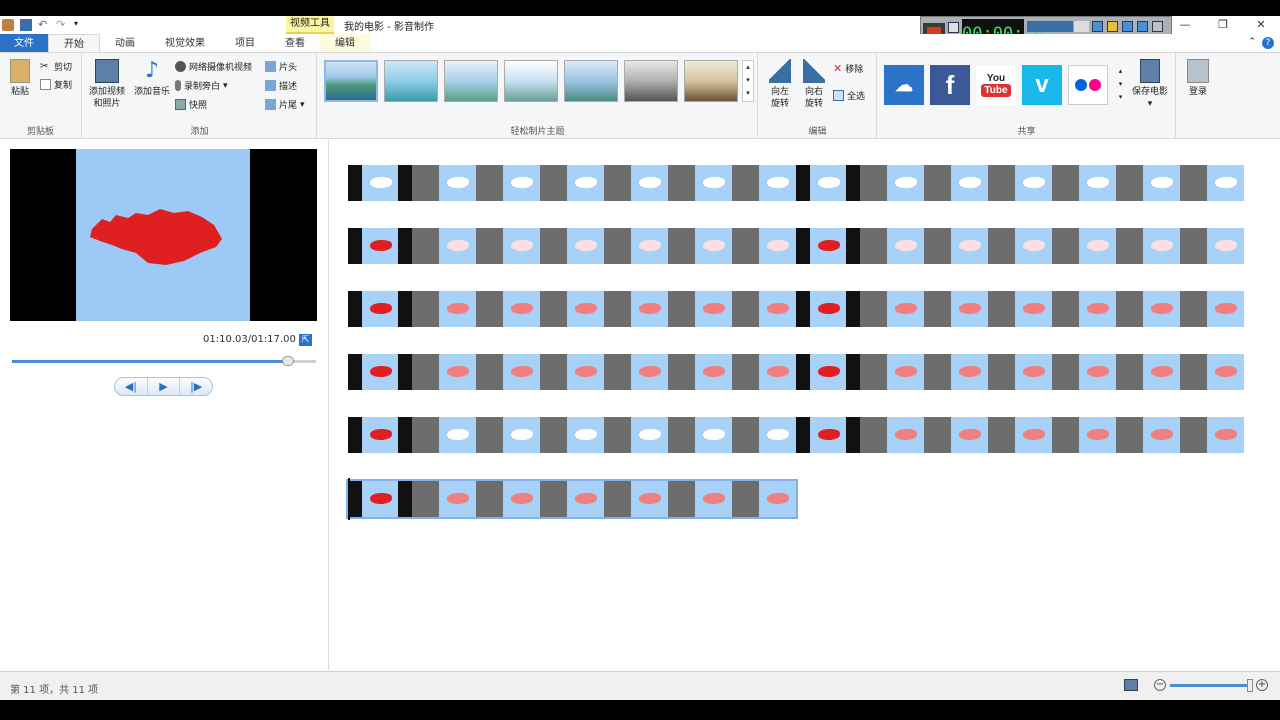 This screenshot has height=720, width=1280. What do you see at coordinates (285, 104) in the screenshot?
I see `credits-button: 片尾 ▾` at bounding box center [285, 104].